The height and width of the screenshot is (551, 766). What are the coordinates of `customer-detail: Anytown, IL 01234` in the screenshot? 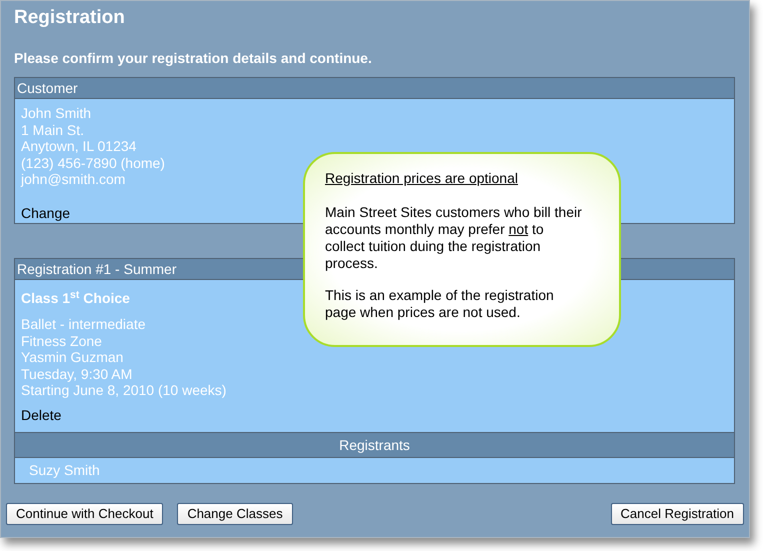 It's located at (78, 146).